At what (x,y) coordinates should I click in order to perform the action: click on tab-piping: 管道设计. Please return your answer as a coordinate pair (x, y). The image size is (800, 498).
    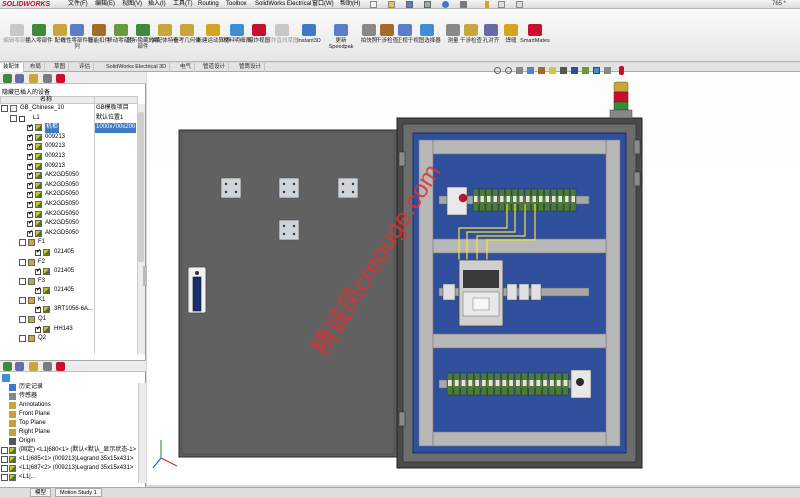
    Looking at the image, I should click on (215, 67).